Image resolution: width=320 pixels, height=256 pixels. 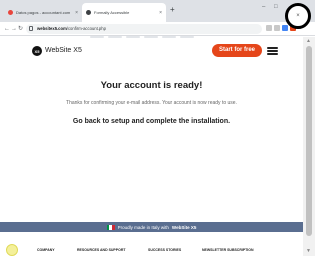 I want to click on back-icon: ←, so click(x=7, y=29).